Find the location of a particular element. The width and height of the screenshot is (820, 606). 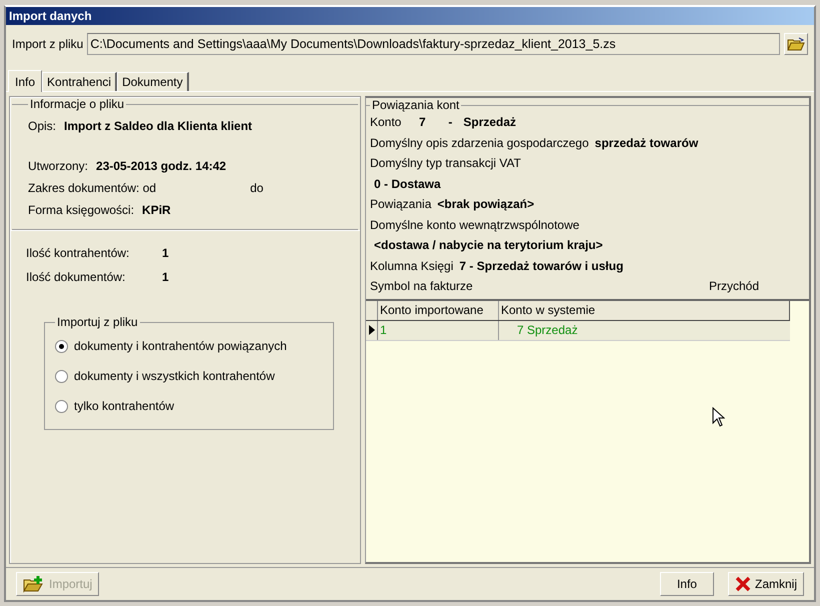

field-value: Przychód is located at coordinates (733, 286).